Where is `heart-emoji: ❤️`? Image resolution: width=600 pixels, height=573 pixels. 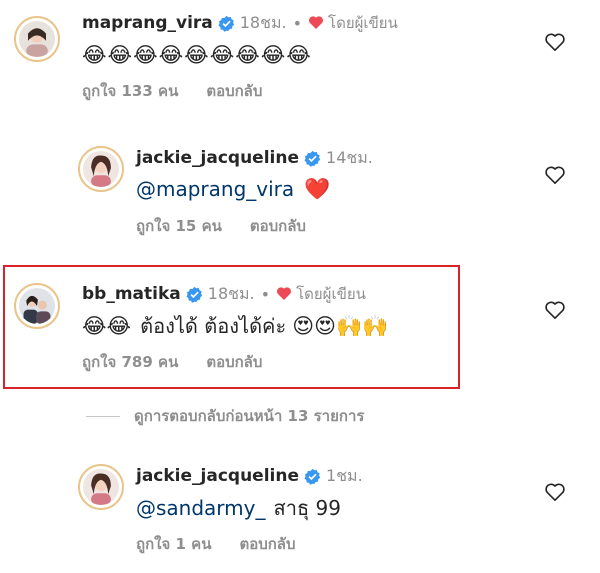
heart-emoji: ❤️ is located at coordinates (317, 188).